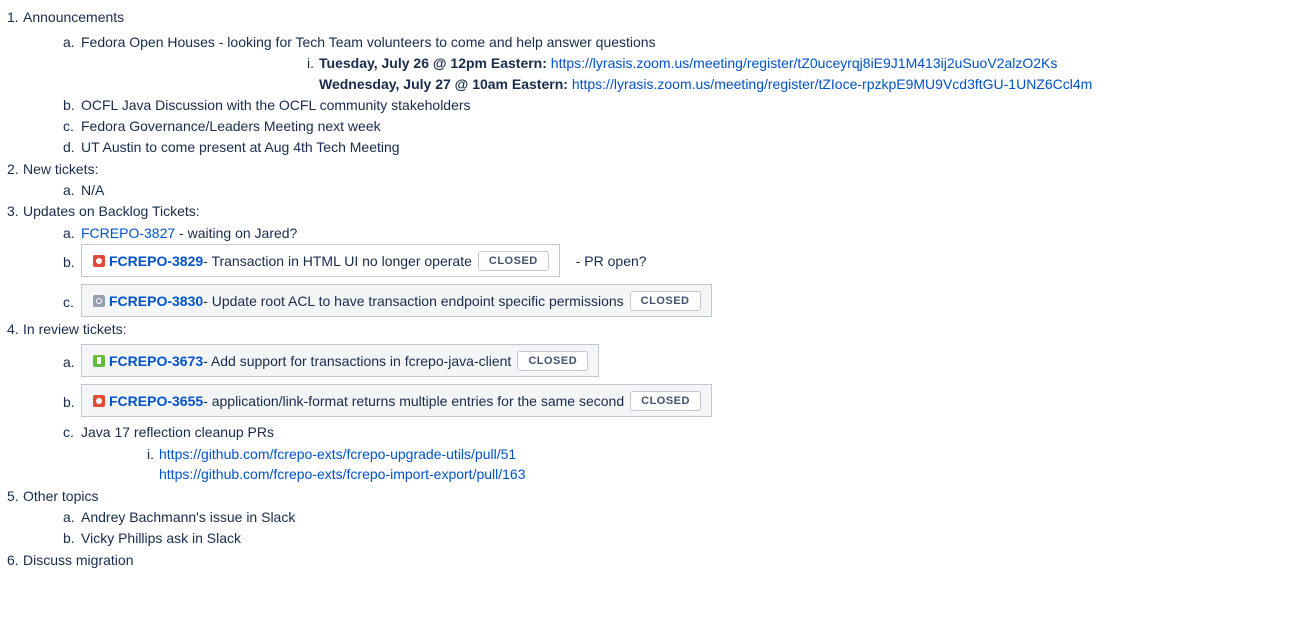 This screenshot has width=1315, height=638. Describe the element at coordinates (13, 496) in the screenshot. I see `list-number: 5.` at that location.